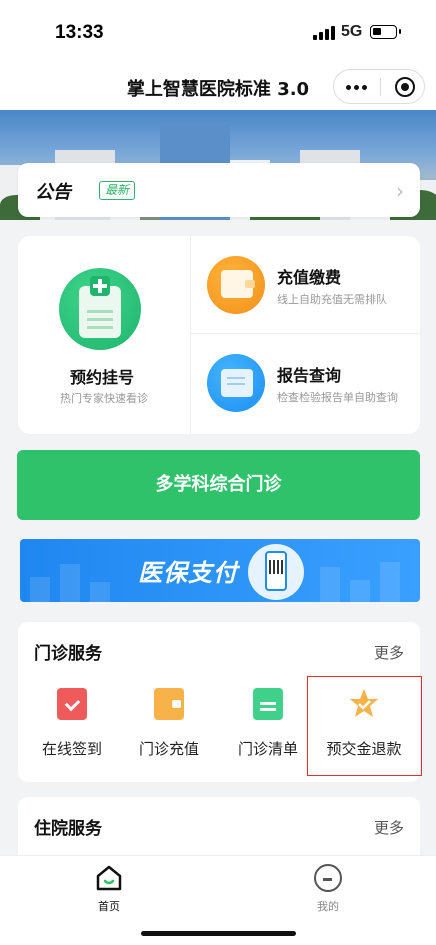 The height and width of the screenshot is (945, 436). Describe the element at coordinates (337, 397) in the screenshot. I see `report-subtitle: 检查检验报告单自助查询` at that location.